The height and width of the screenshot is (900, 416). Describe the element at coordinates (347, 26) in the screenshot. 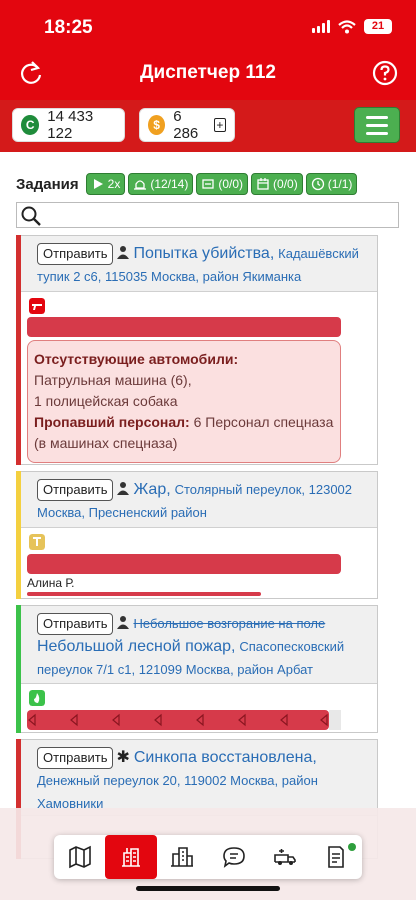

I see `wifi-icon` at that location.